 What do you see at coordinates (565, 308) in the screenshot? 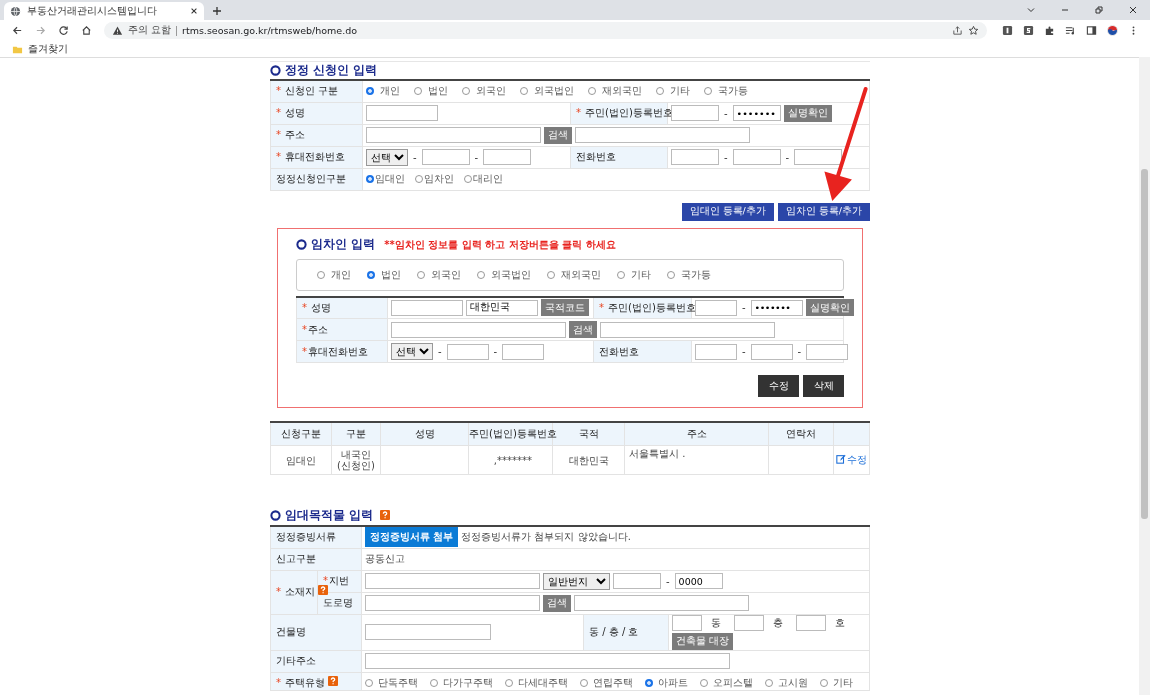
I see `nationality-code-button: 국적코드` at bounding box center [565, 308].